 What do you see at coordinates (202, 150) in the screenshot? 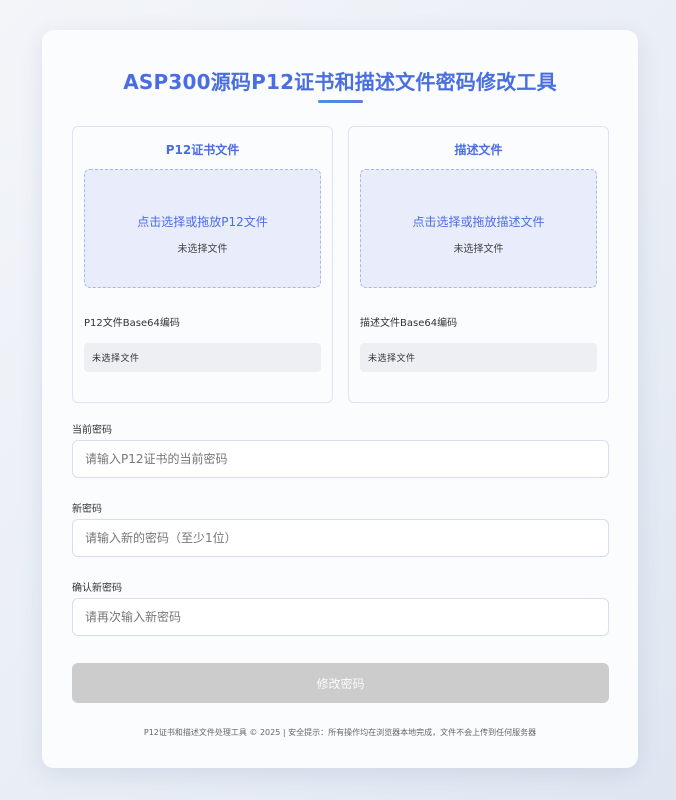
I see `p12-panel-title: P12证书文件` at bounding box center [202, 150].